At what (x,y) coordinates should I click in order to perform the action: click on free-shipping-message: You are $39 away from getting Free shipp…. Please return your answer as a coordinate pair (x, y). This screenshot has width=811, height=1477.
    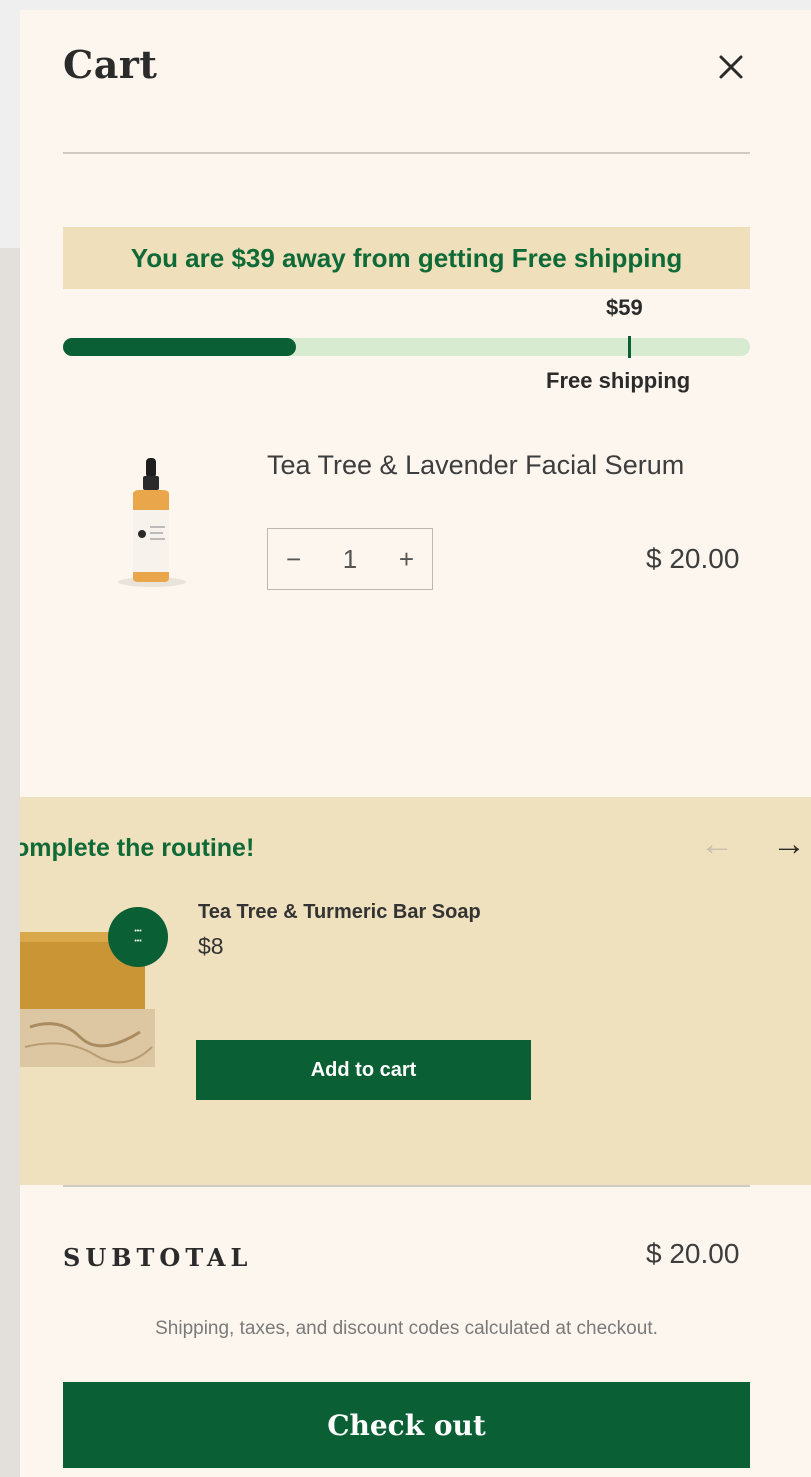
    Looking at the image, I should click on (406, 257).